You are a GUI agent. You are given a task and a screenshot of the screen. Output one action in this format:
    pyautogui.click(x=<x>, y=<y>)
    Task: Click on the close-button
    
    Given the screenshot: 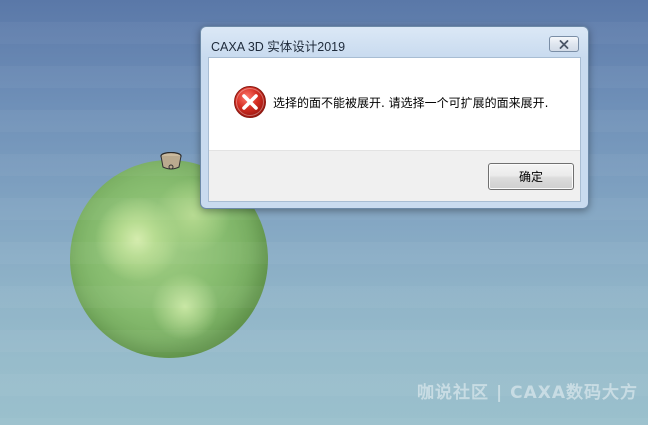 What is the action you would take?
    pyautogui.click(x=564, y=44)
    